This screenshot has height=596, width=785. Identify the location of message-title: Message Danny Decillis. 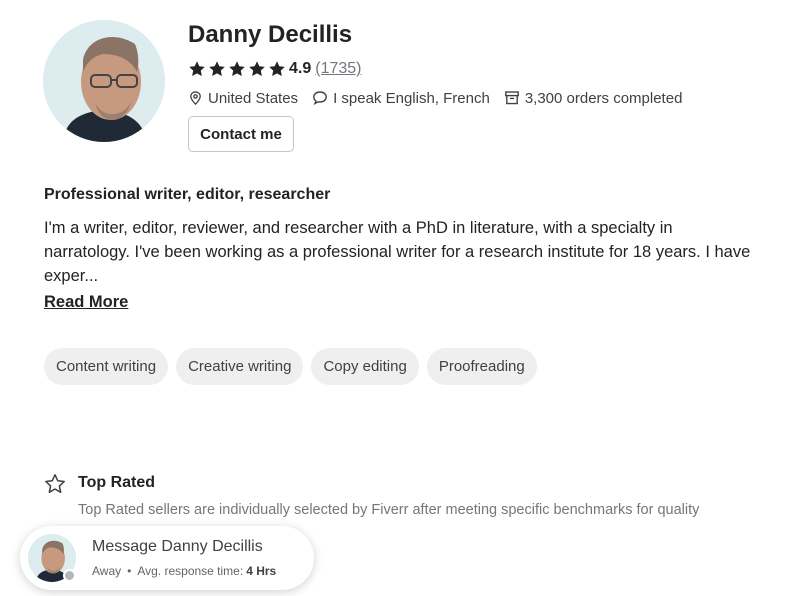
(177, 546).